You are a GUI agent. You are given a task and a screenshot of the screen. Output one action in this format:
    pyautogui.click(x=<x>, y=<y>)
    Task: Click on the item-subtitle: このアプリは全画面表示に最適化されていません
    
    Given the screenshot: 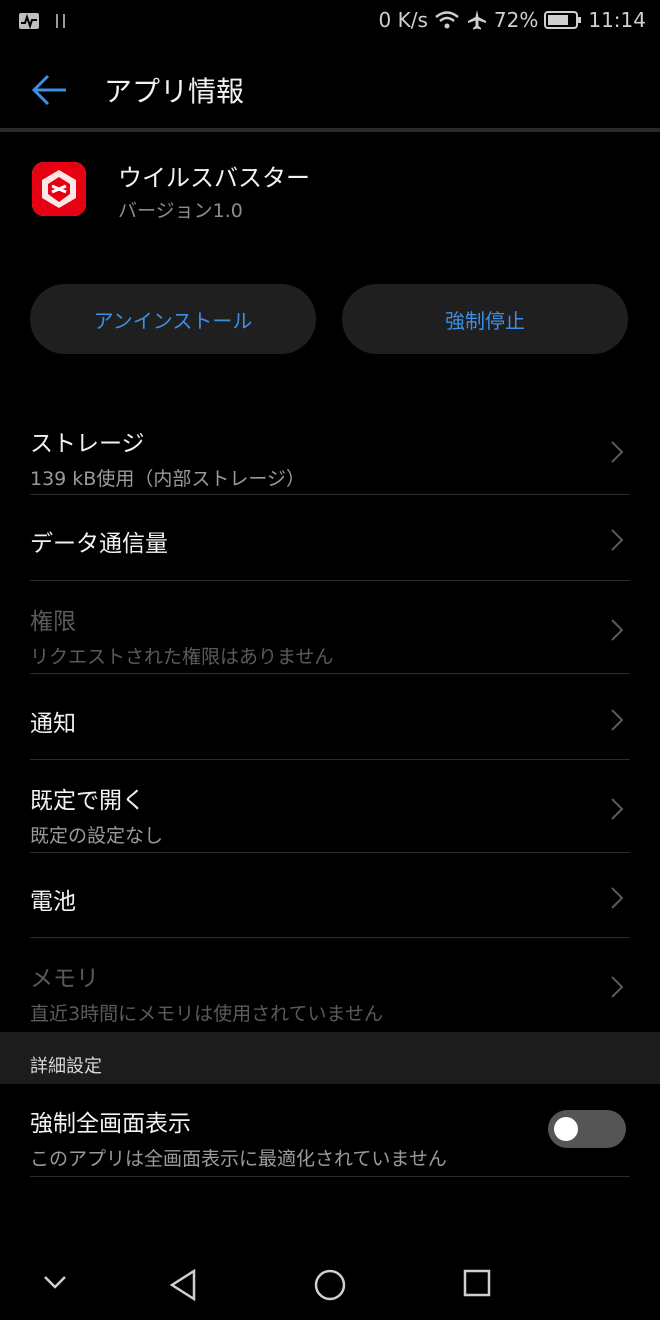 What is the action you would take?
    pyautogui.click(x=238, y=1159)
    